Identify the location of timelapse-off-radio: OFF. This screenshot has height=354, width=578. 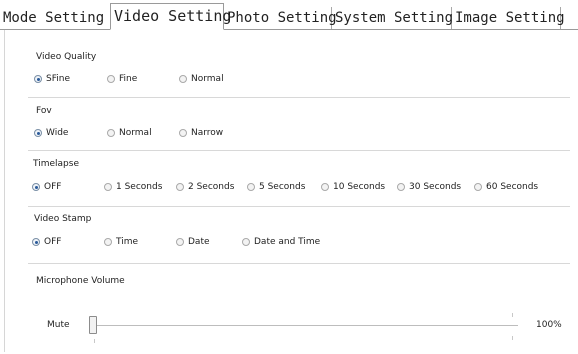
(46, 187).